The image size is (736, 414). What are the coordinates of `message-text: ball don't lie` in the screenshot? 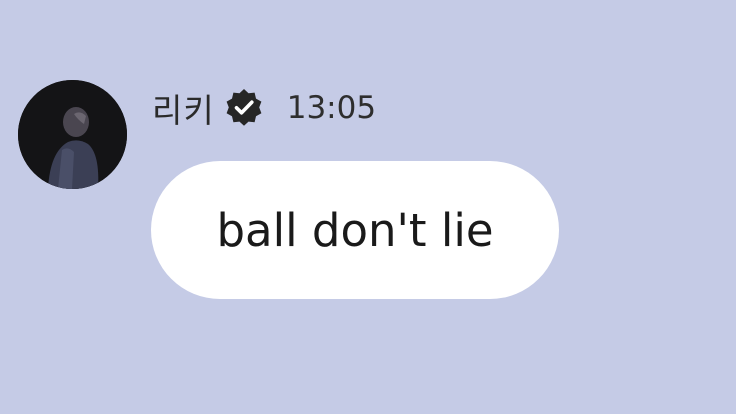 It's located at (355, 230).